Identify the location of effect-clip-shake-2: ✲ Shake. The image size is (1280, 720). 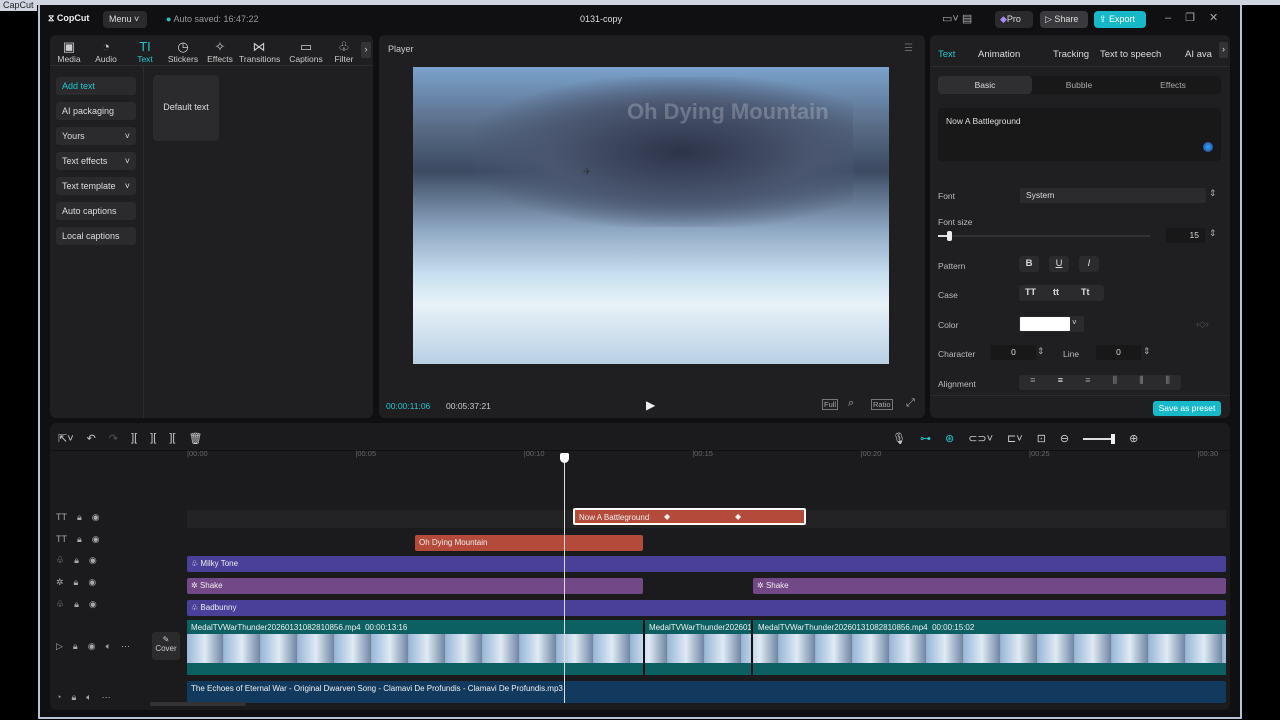
(989, 586).